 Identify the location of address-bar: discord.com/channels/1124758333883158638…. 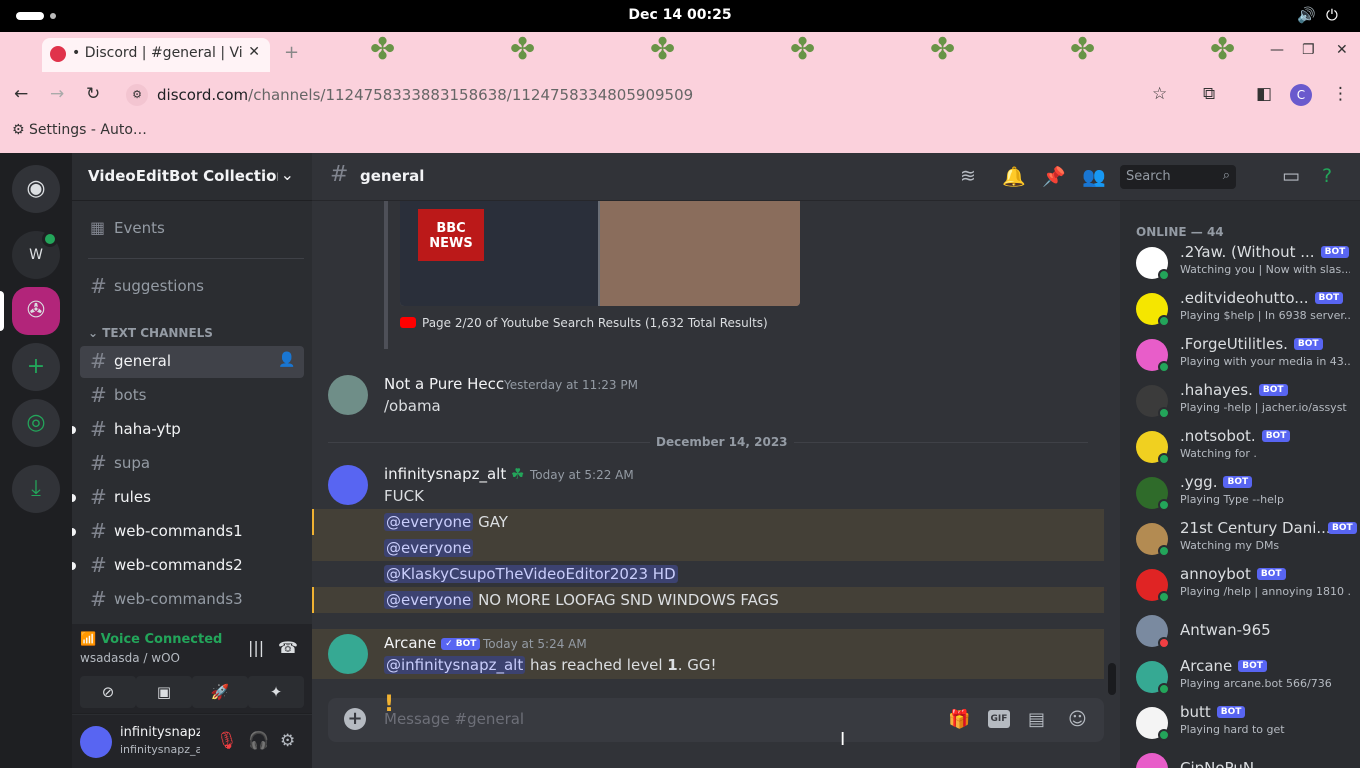
(425, 95).